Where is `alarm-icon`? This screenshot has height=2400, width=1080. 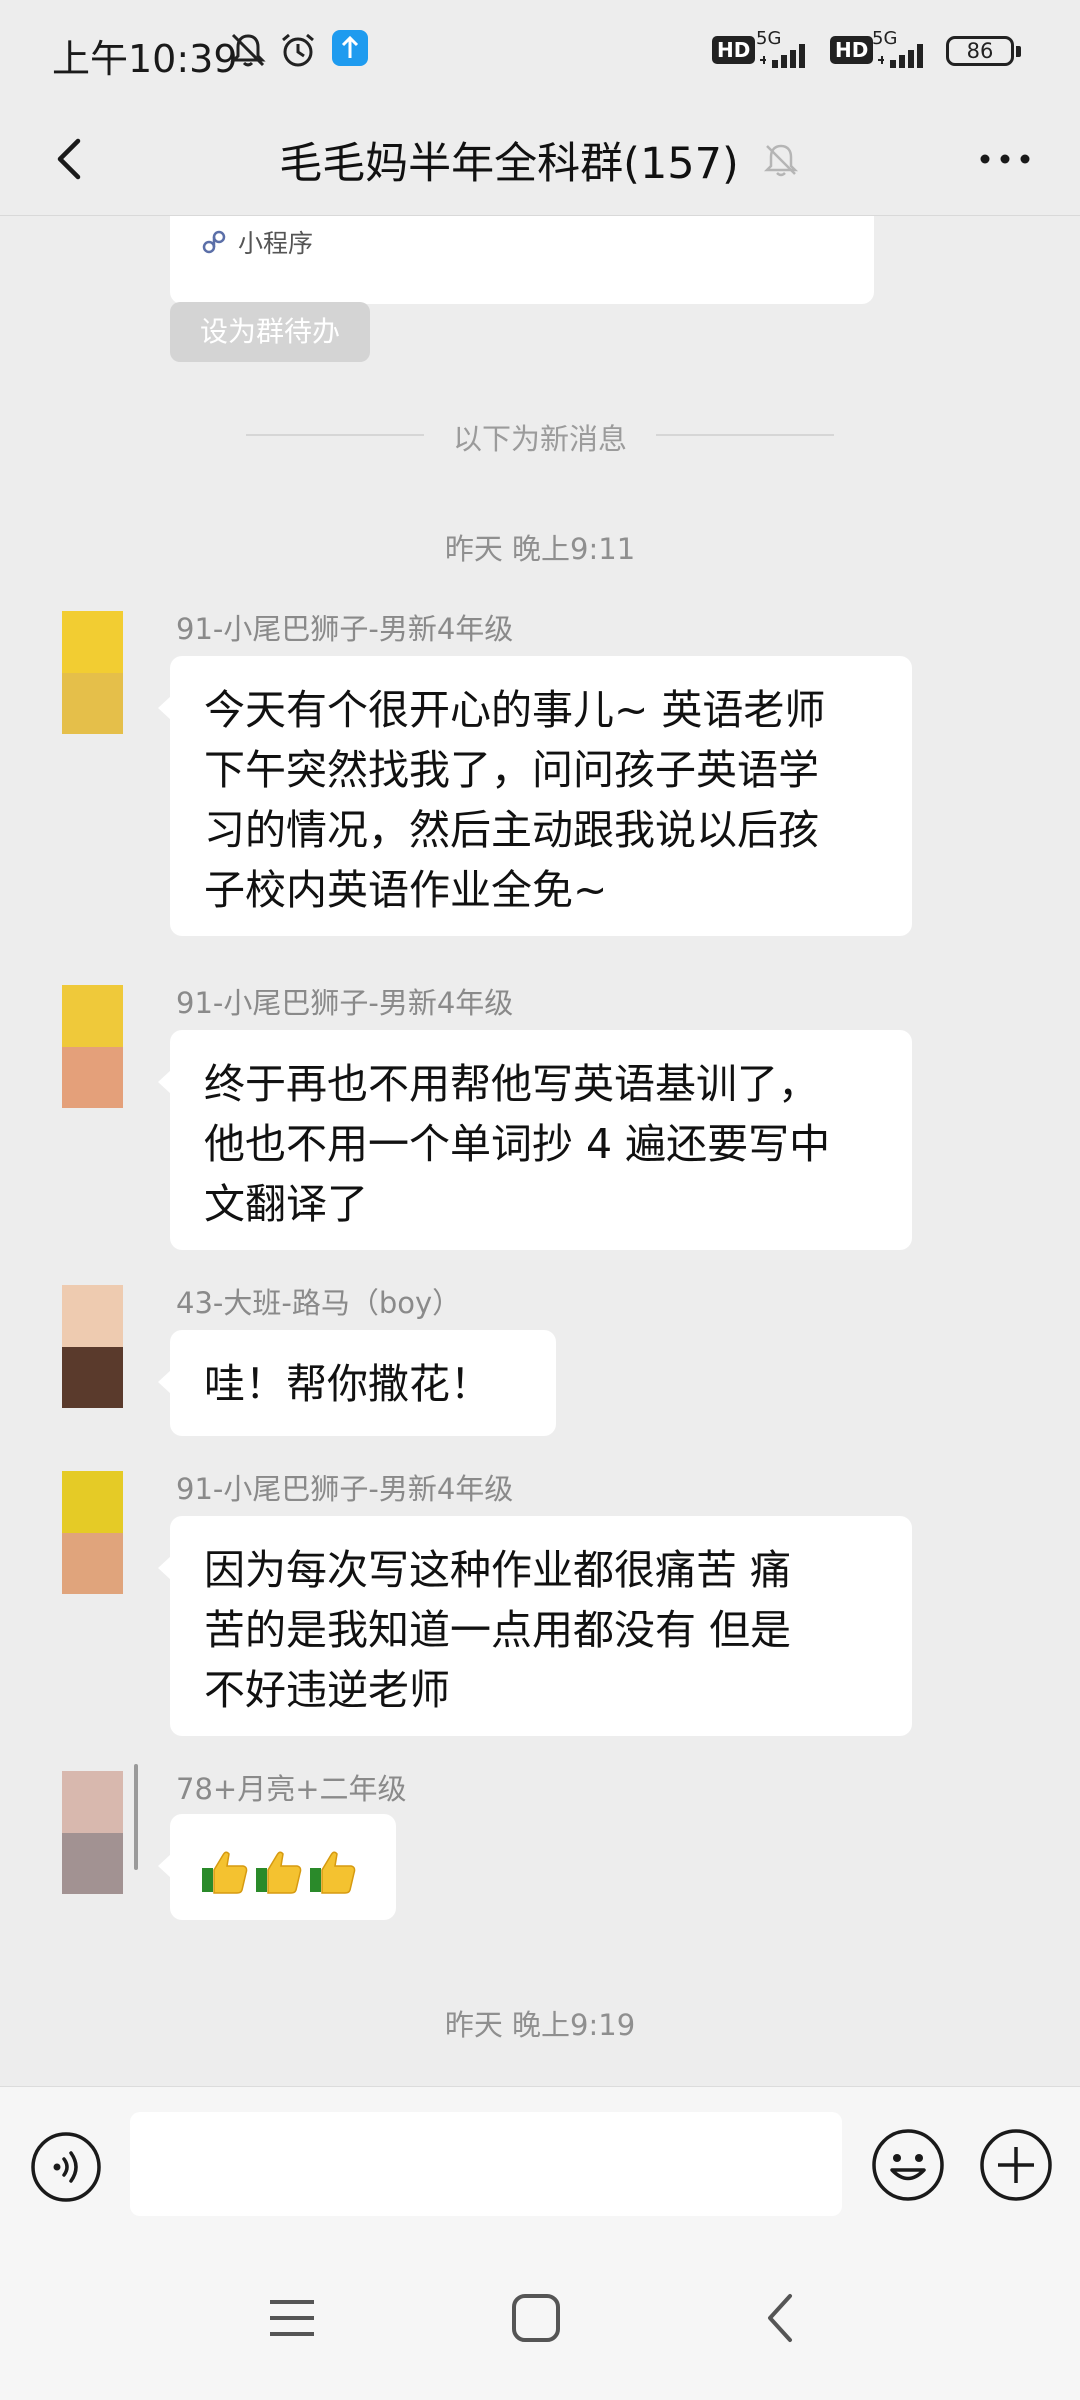 alarm-icon is located at coordinates (298, 50).